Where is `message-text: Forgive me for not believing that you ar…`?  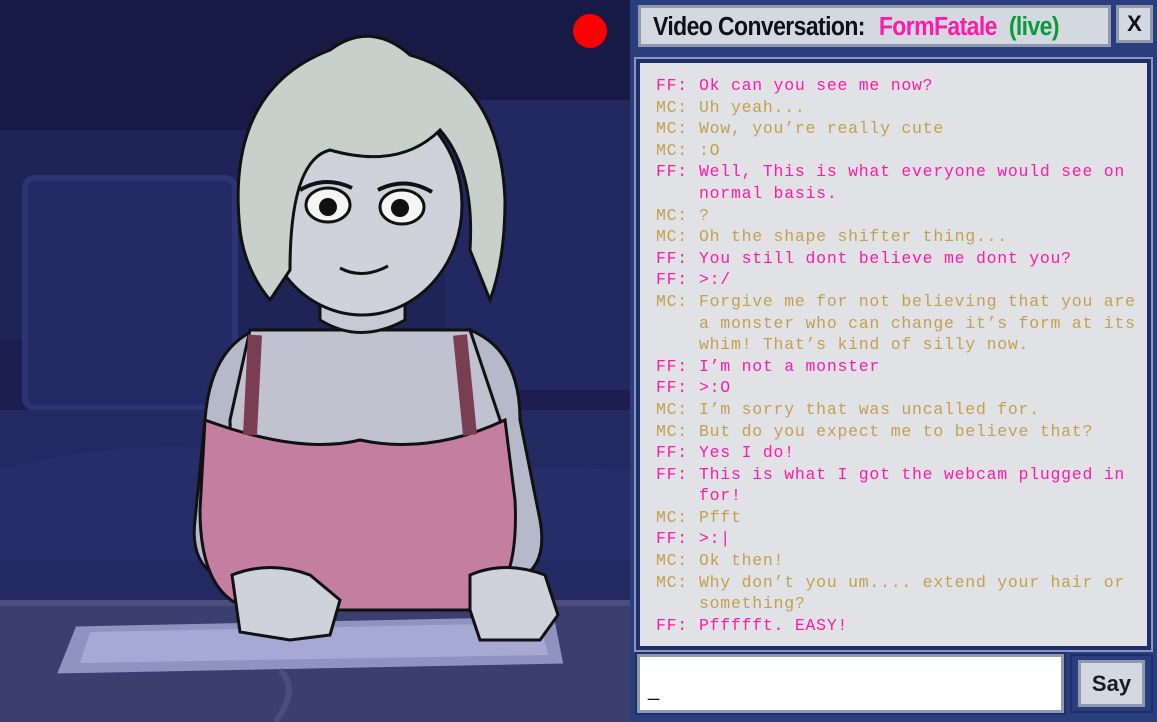
message-text: Forgive me for not believing that you ar… is located at coordinates (917, 323).